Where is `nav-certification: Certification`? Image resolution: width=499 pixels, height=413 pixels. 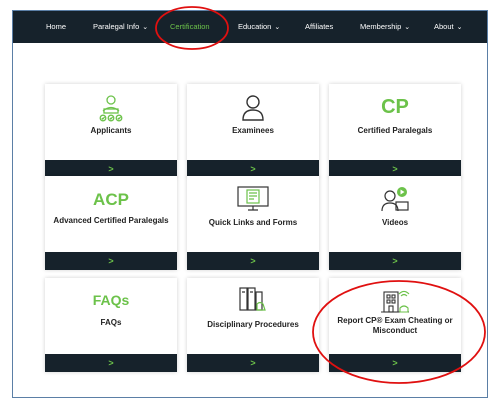 nav-certification: Certification is located at coordinates (190, 27).